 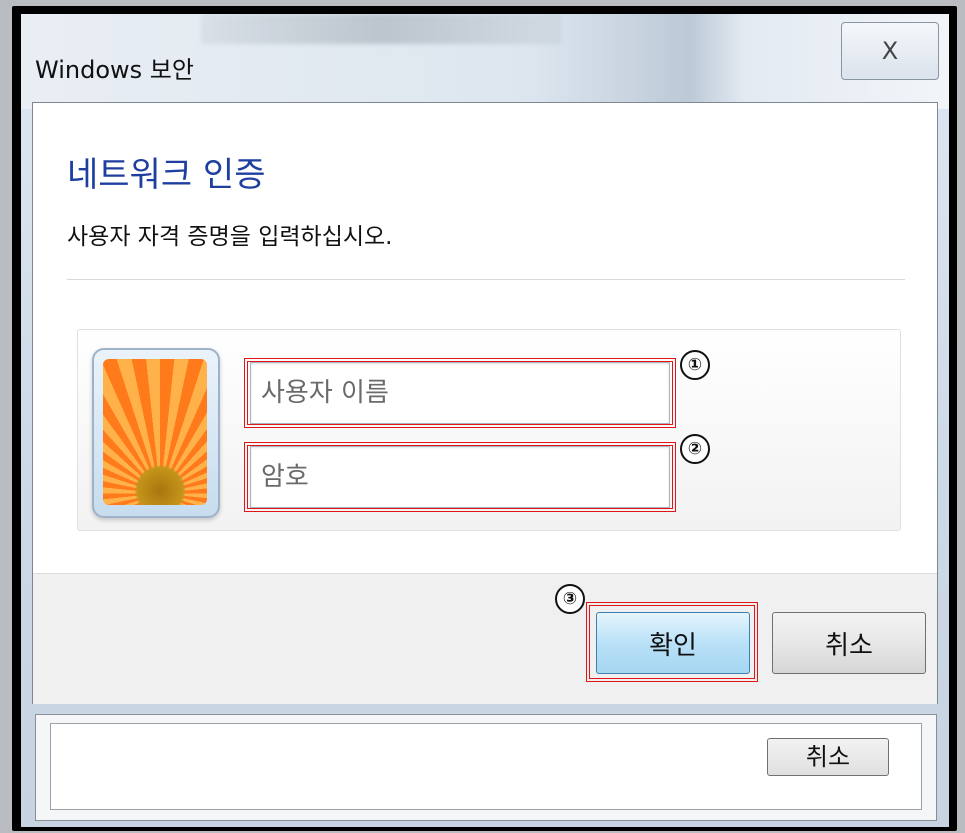 What do you see at coordinates (673, 643) in the screenshot?
I see `ok-button: 확인` at bounding box center [673, 643].